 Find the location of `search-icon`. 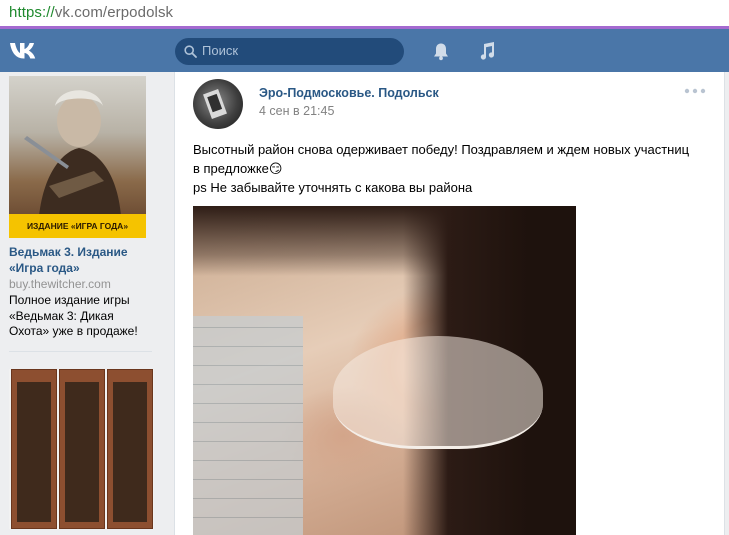

search-icon is located at coordinates (190, 51).